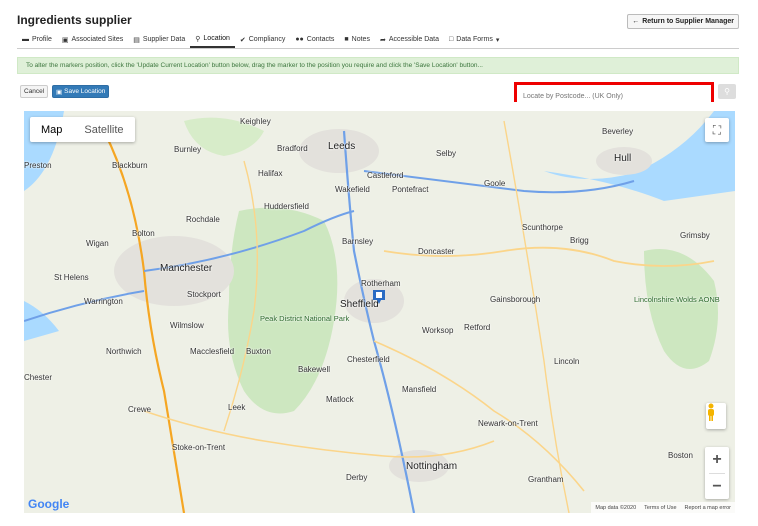 The width and height of the screenshot is (758, 526). What do you see at coordinates (71, 277) in the screenshot?
I see `place-label: St Helens` at bounding box center [71, 277].